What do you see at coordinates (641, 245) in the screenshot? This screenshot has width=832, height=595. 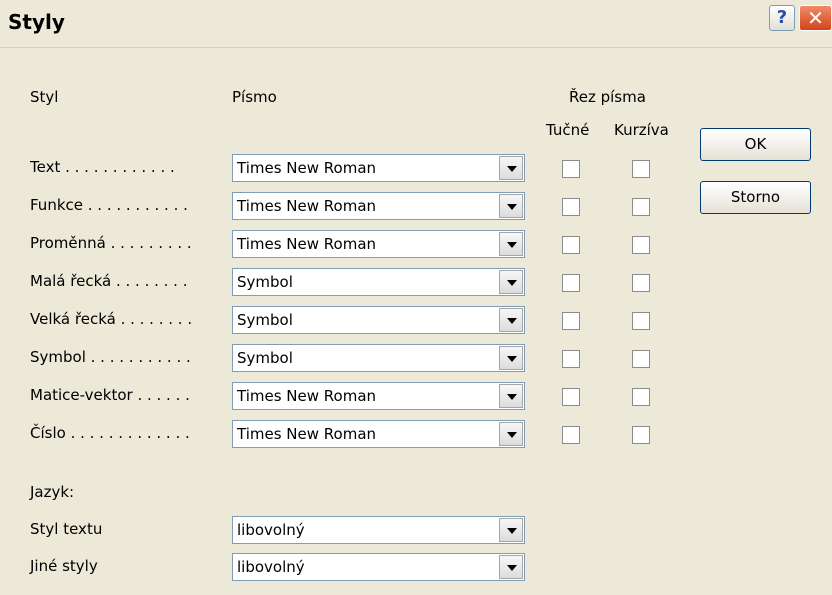 I see `italic-checkbox-variable` at bounding box center [641, 245].